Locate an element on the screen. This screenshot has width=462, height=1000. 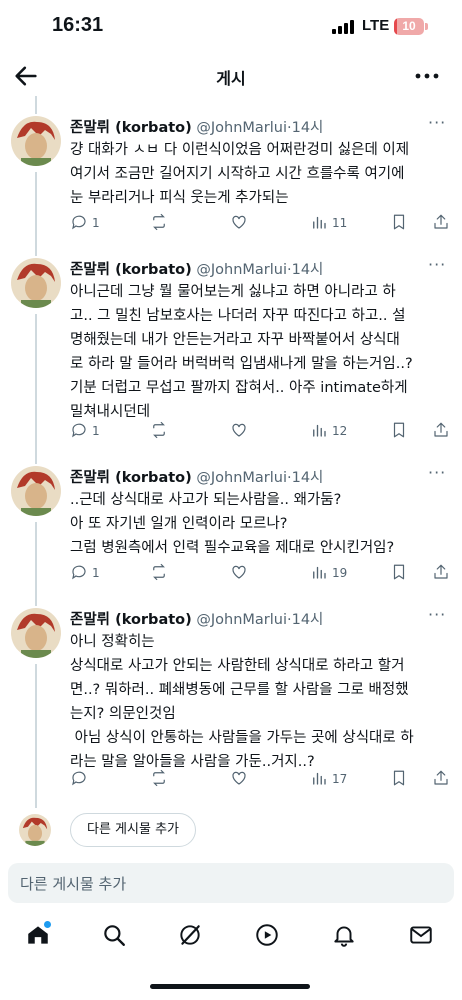
composer: 다른 게시물 추가 is located at coordinates (231, 883).